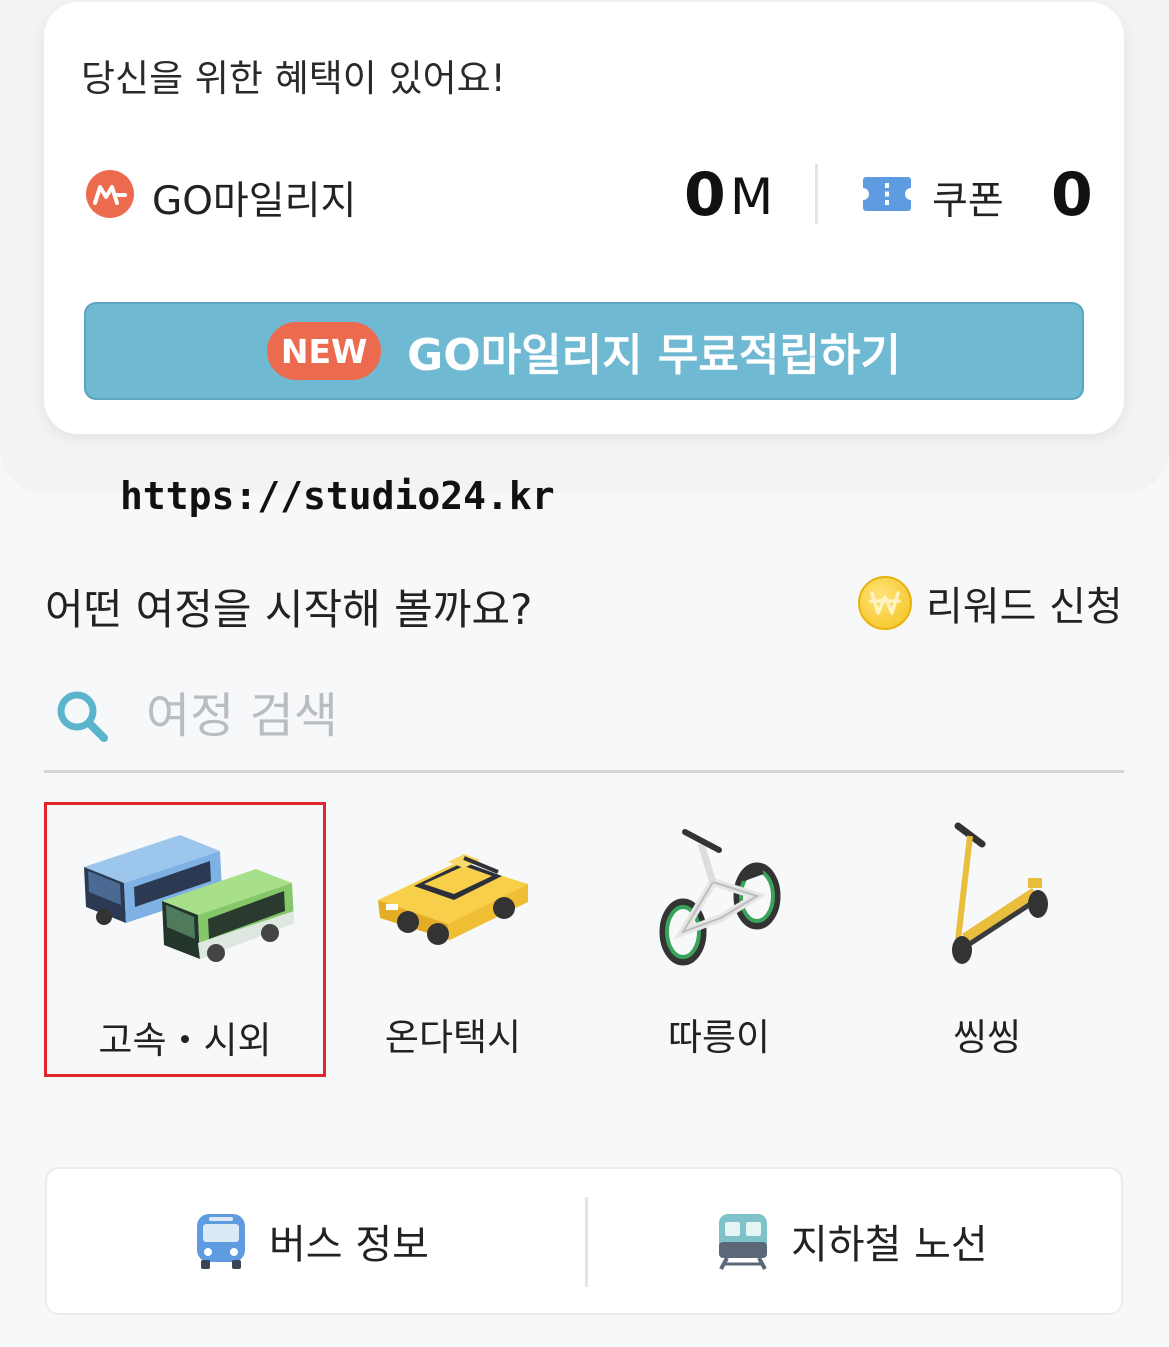 The image size is (1169, 1347). I want to click on taxi-icon, so click(453, 899).